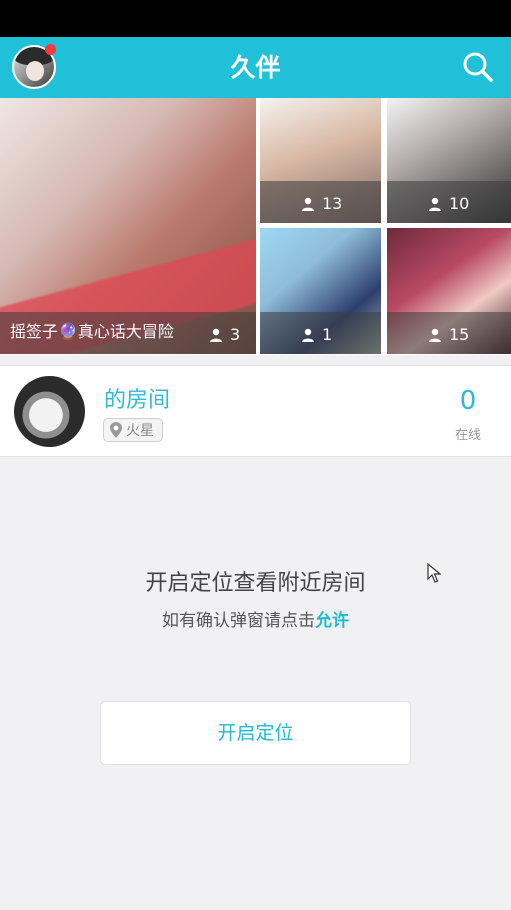 The width and height of the screenshot is (511, 910). What do you see at coordinates (449, 291) in the screenshot?
I see `room-tile-4: 15` at bounding box center [449, 291].